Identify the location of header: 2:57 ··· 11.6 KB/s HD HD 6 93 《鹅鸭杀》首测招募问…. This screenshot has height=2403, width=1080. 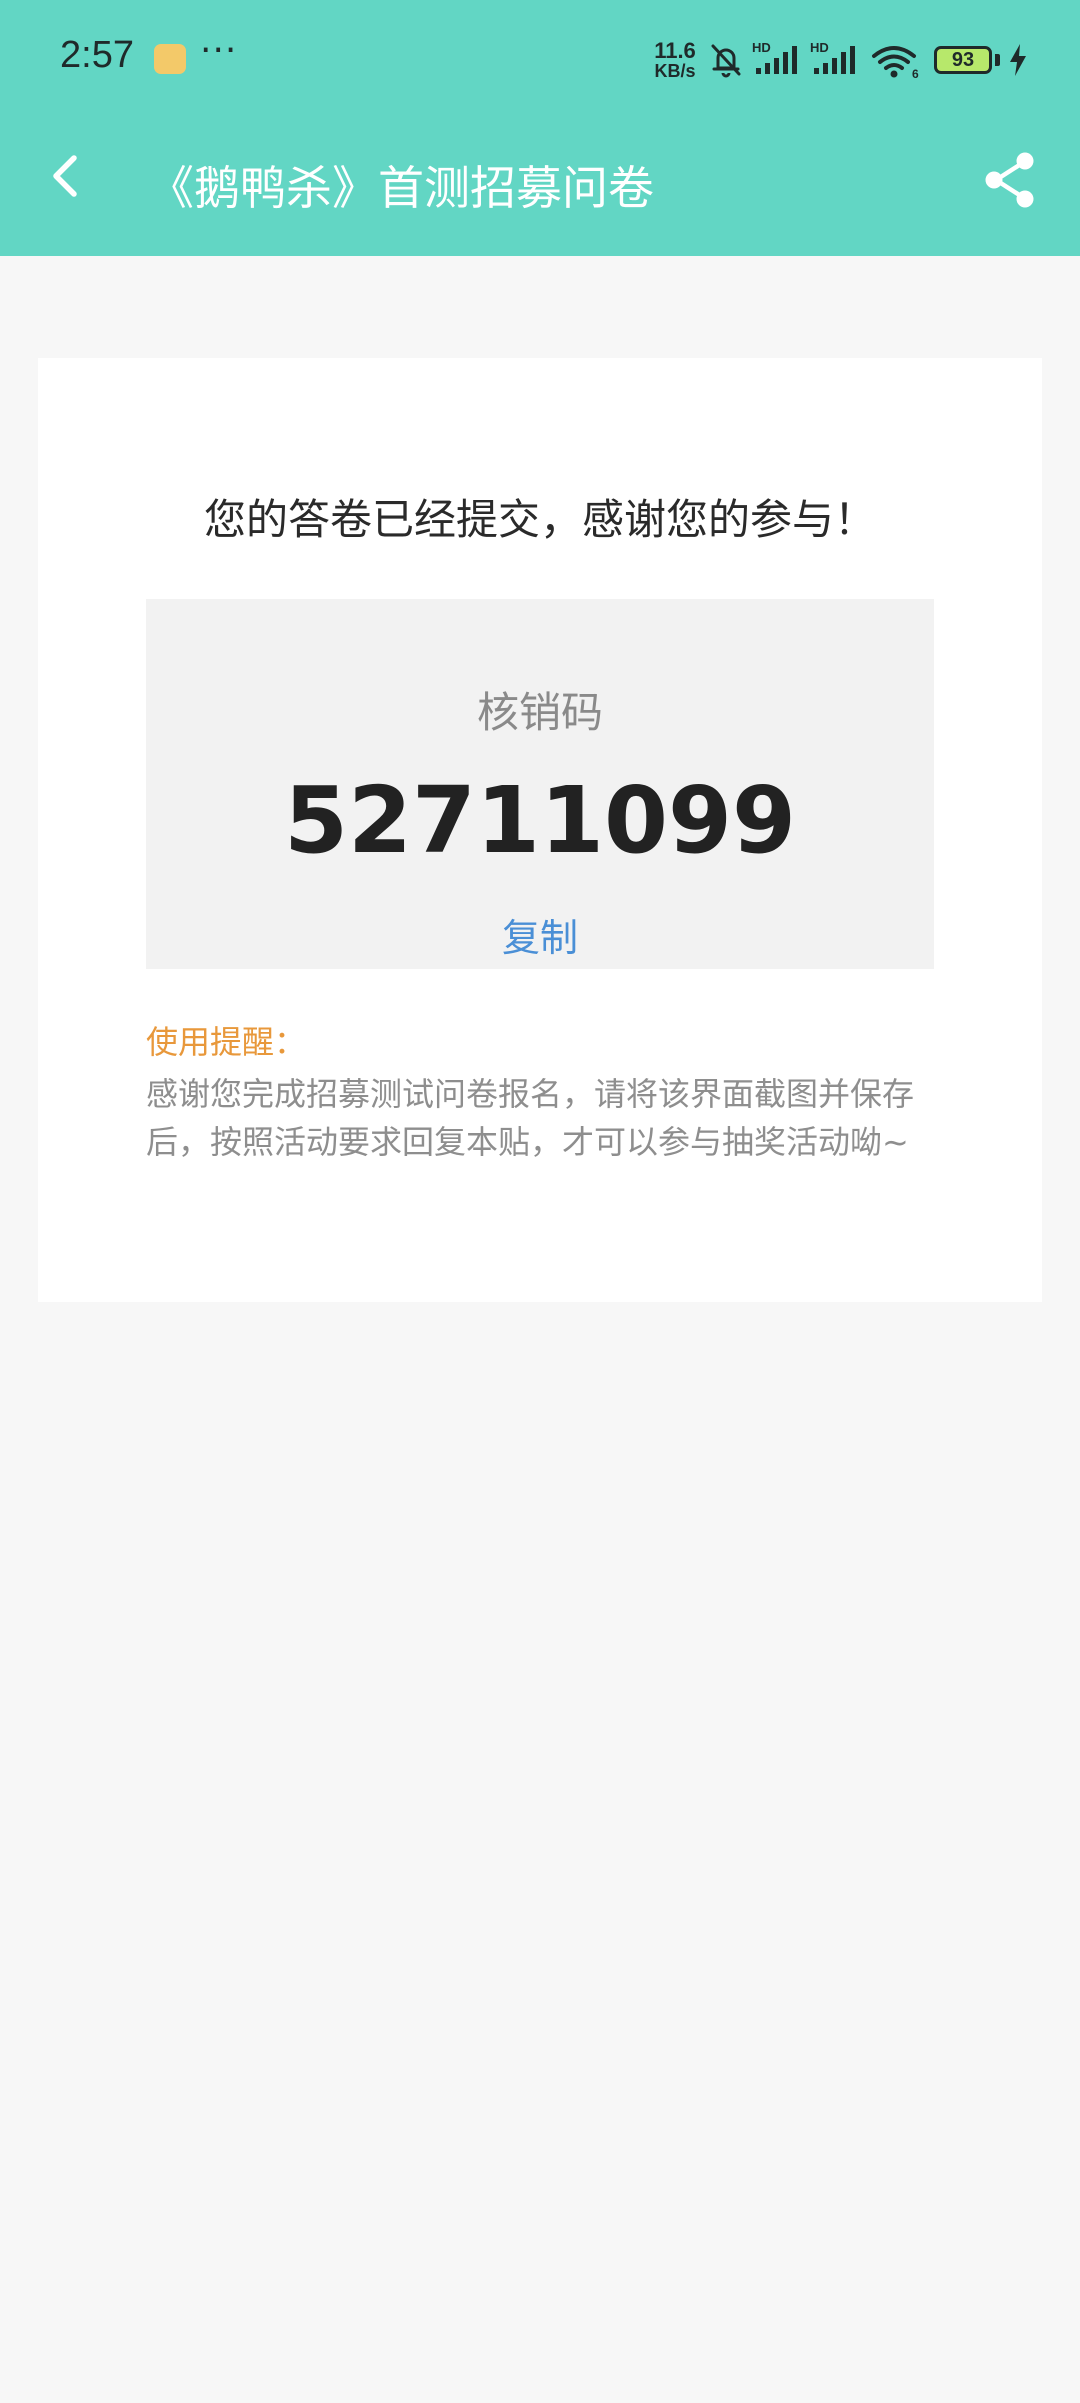
(540, 128).